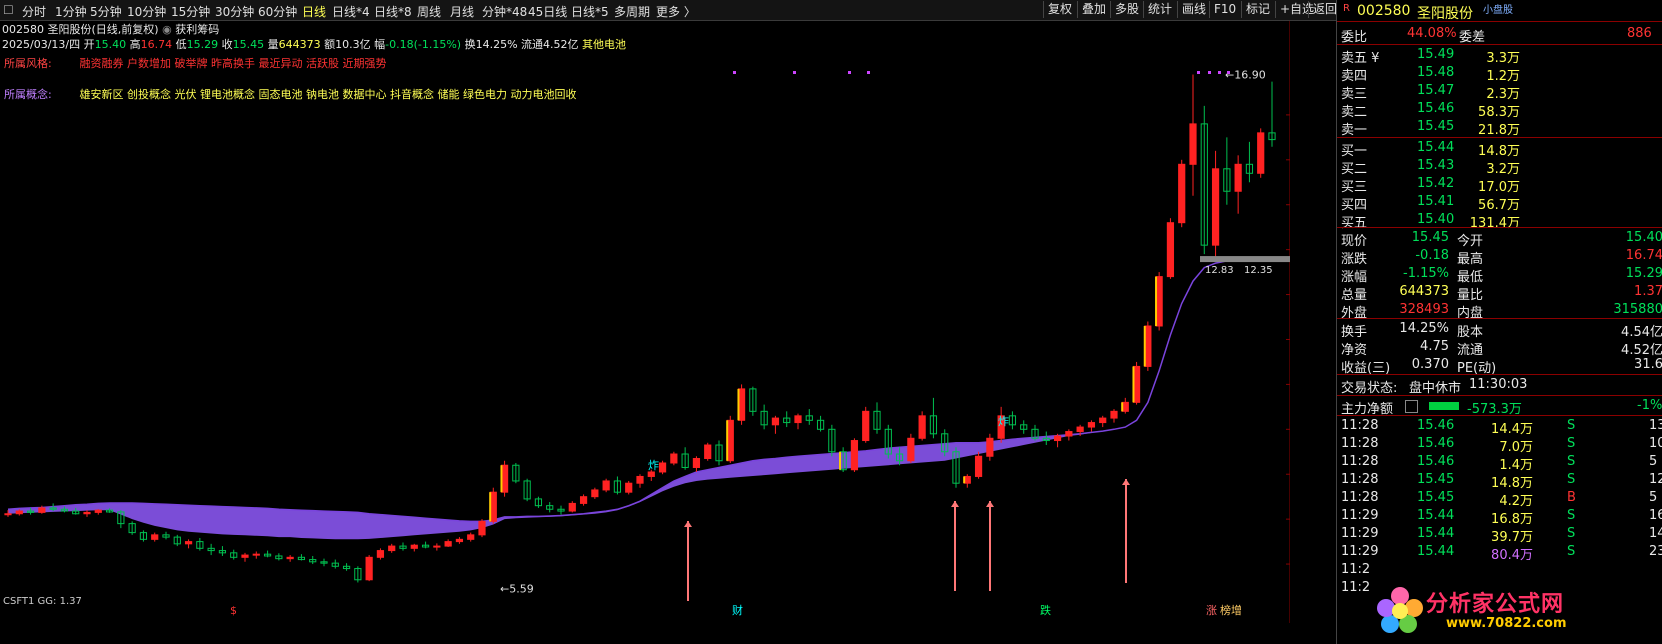  I want to click on period-tab-4: 15分钟, so click(190, 11).